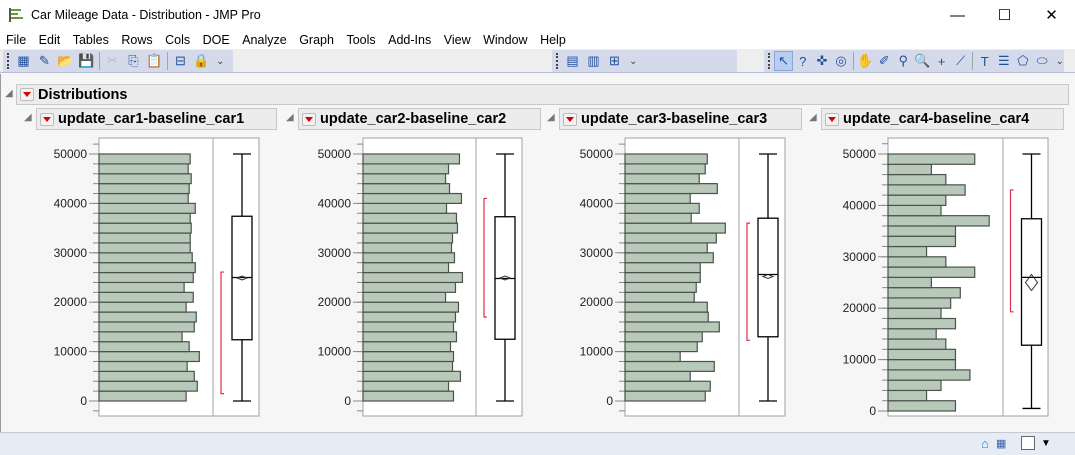 This screenshot has width=1075, height=455. What do you see at coordinates (23, 61) in the screenshot?
I see `new-data-table-icon: ▦` at bounding box center [23, 61].